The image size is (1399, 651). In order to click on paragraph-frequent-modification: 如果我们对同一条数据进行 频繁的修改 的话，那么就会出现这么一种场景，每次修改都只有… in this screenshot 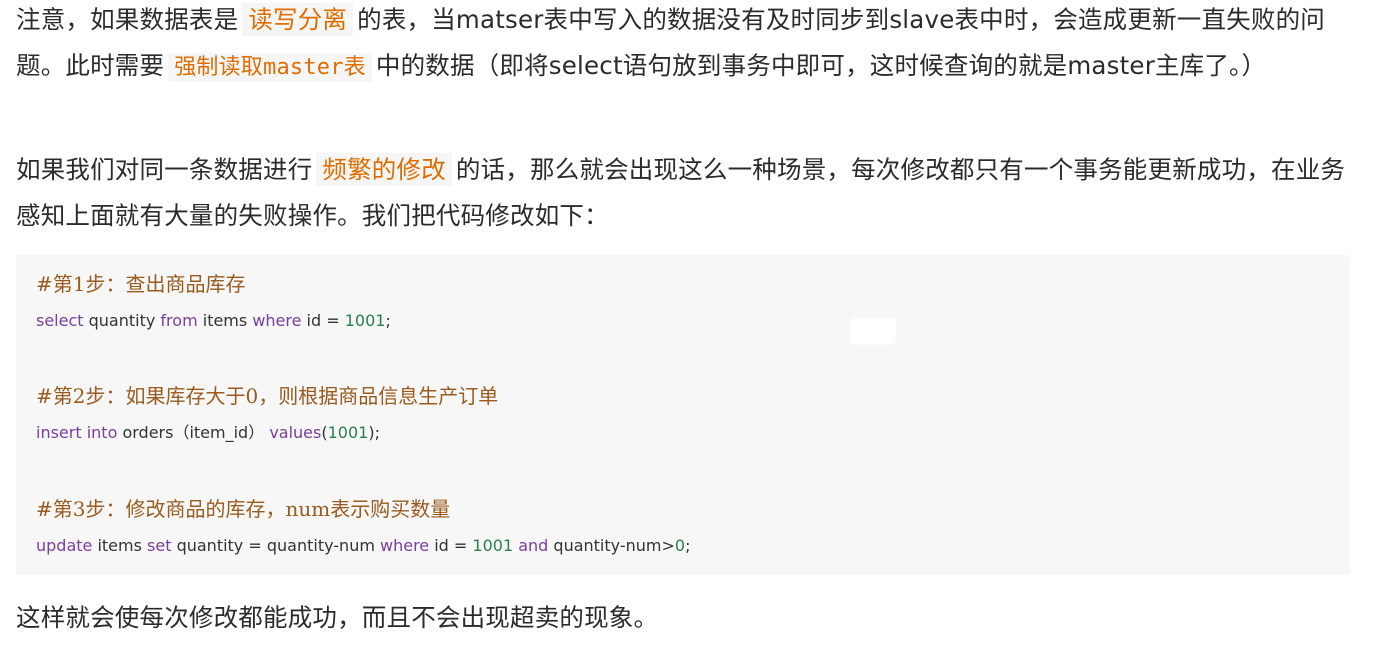, I will do `click(684, 193)`.